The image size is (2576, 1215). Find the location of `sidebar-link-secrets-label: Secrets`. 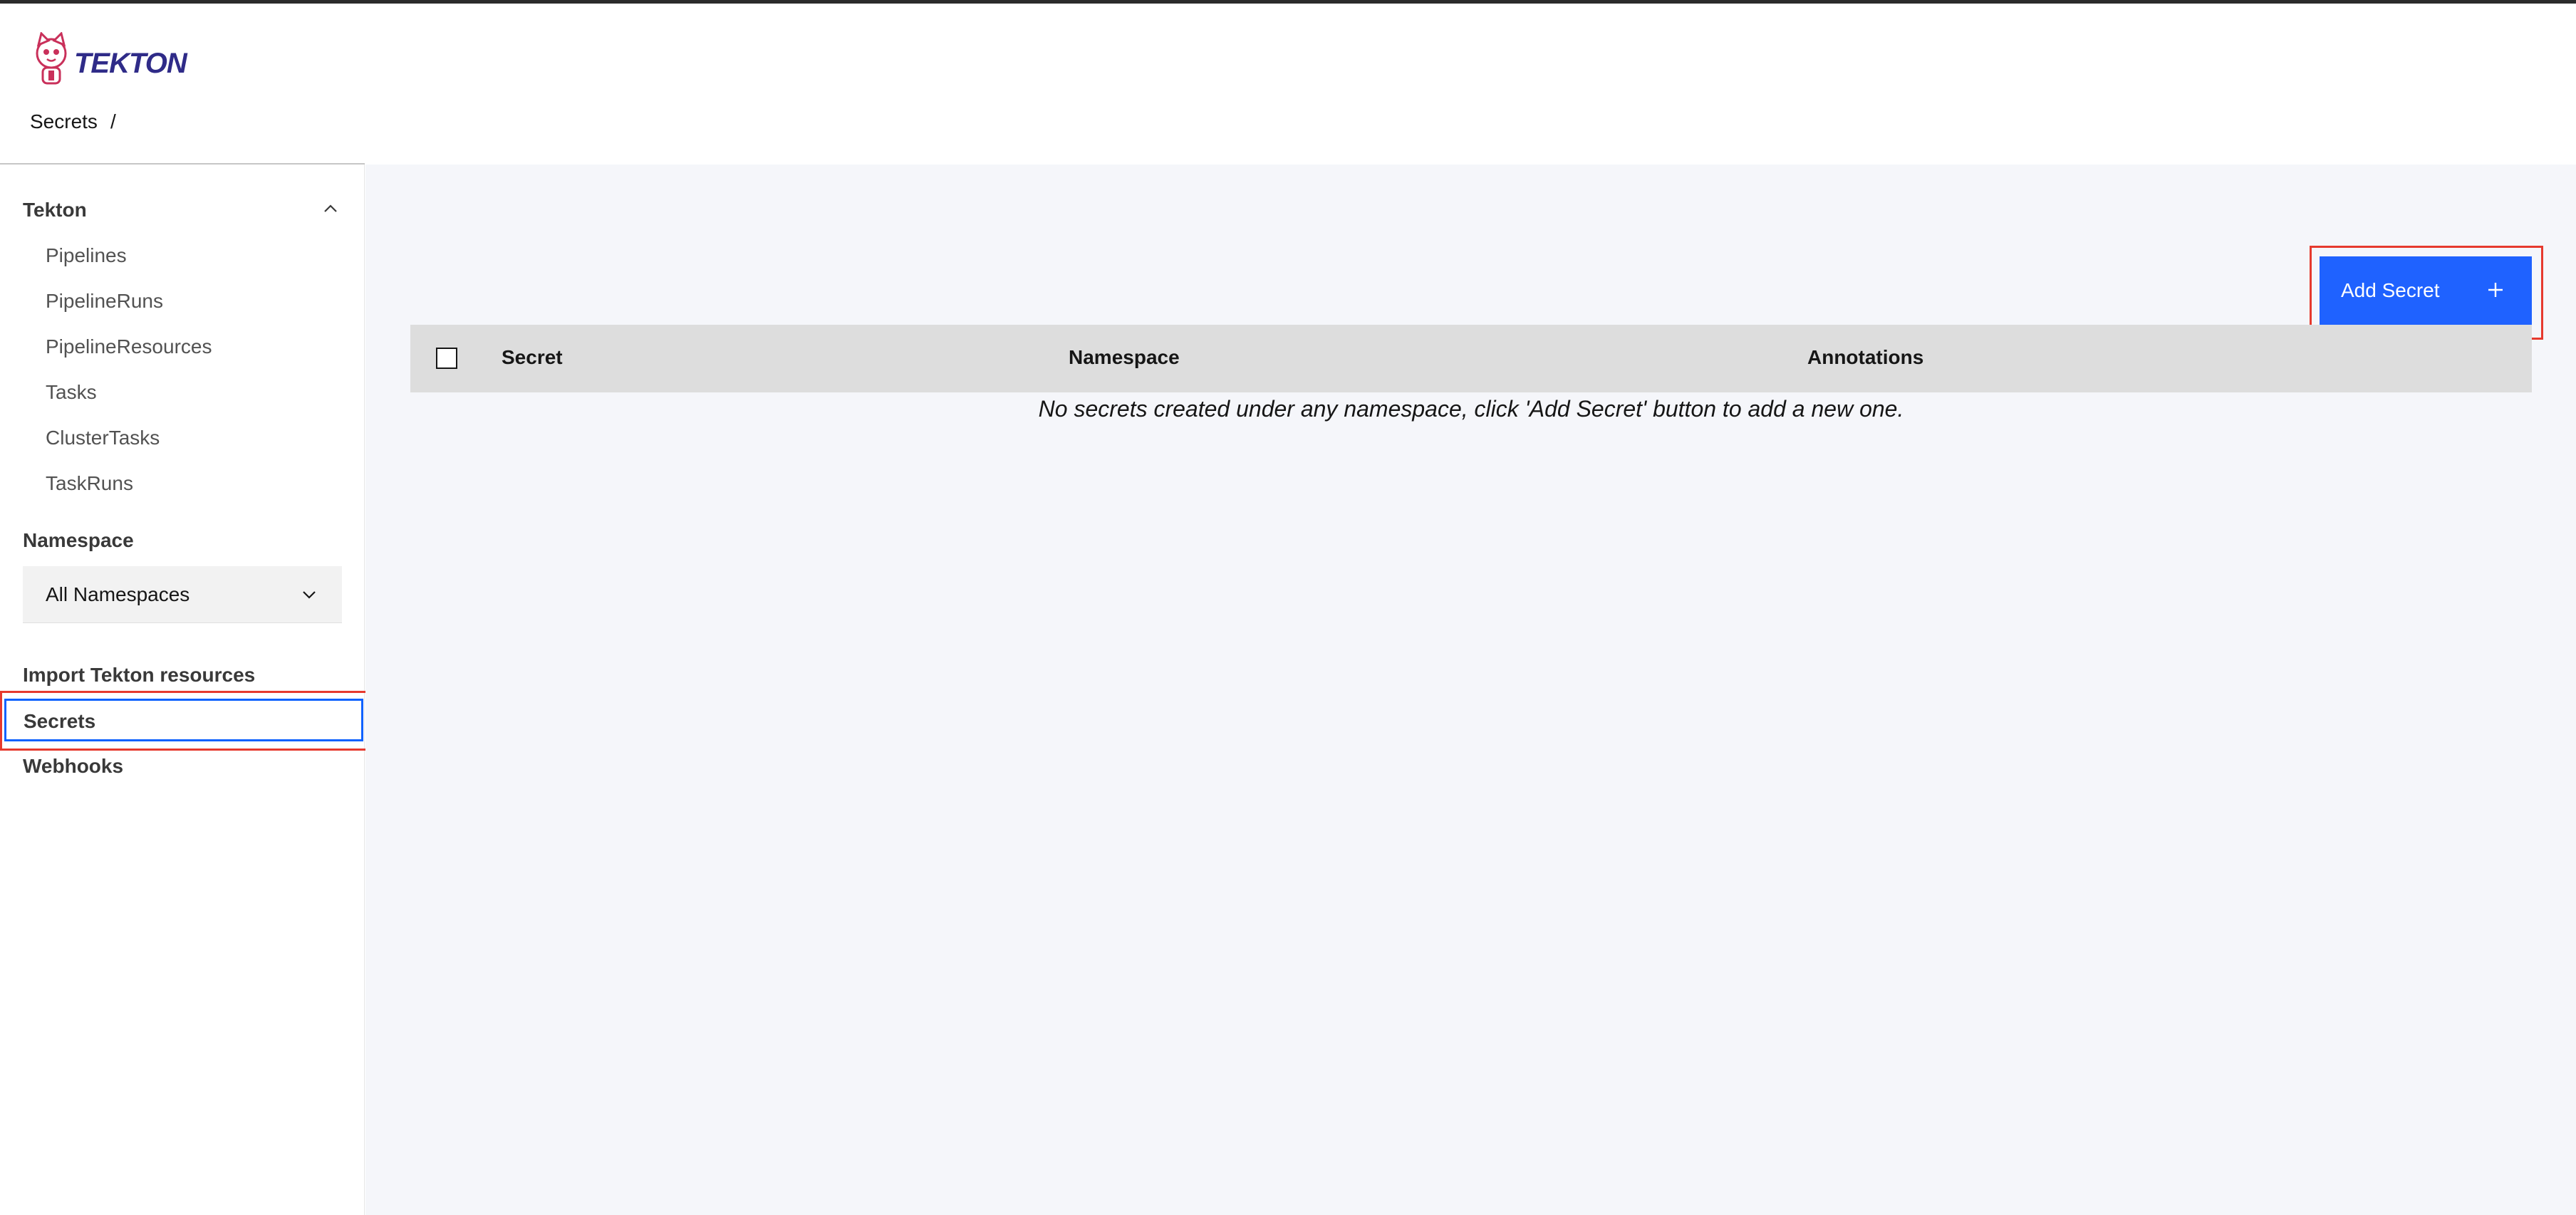

sidebar-link-secrets-label: Secrets is located at coordinates (60, 721).